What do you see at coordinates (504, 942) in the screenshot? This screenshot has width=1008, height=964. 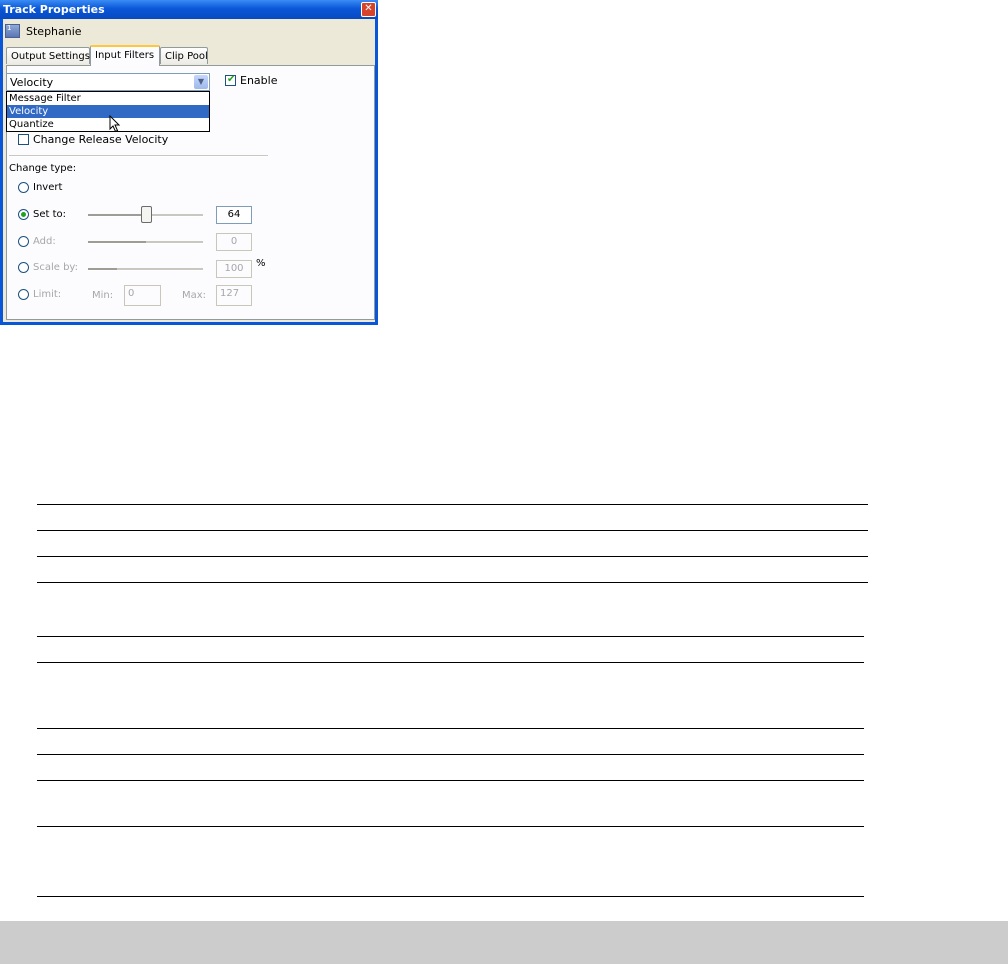 I see `footer-bar` at bounding box center [504, 942].